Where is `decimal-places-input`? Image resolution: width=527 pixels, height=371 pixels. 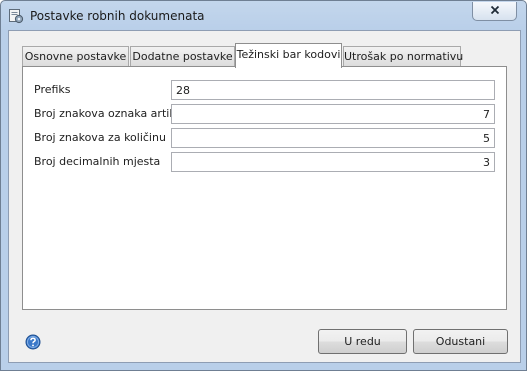
decimal-places-input is located at coordinates (333, 162).